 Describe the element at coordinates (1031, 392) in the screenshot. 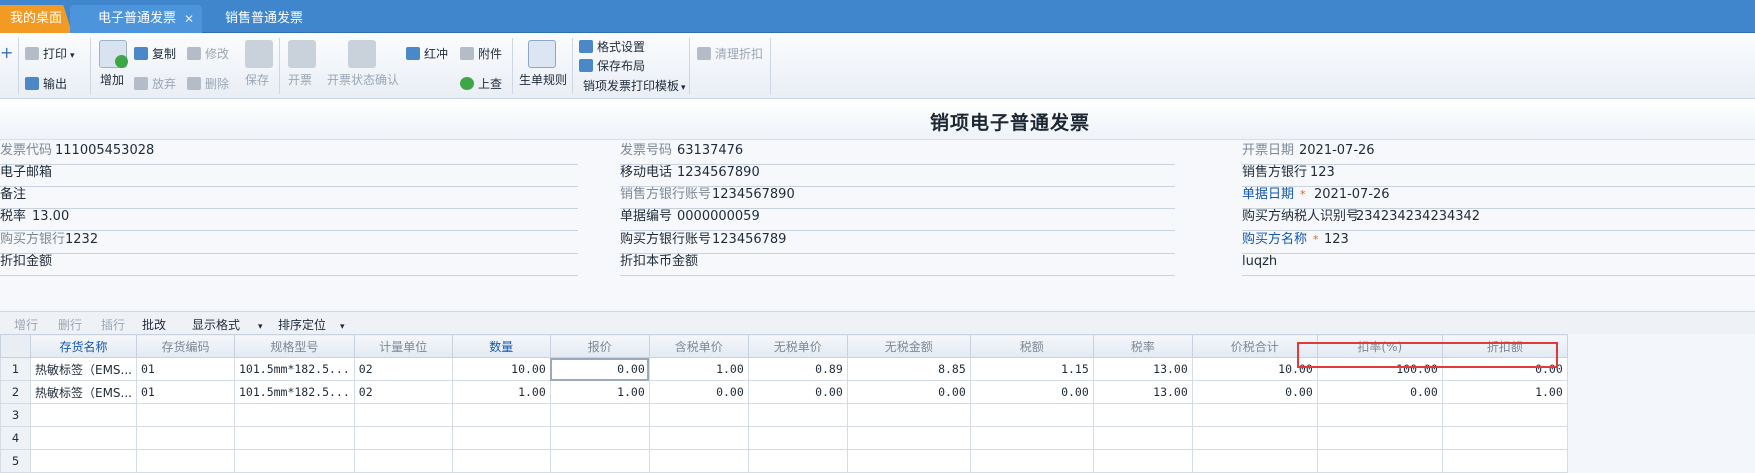

I see `tax-amount-cell: 0.00` at that location.